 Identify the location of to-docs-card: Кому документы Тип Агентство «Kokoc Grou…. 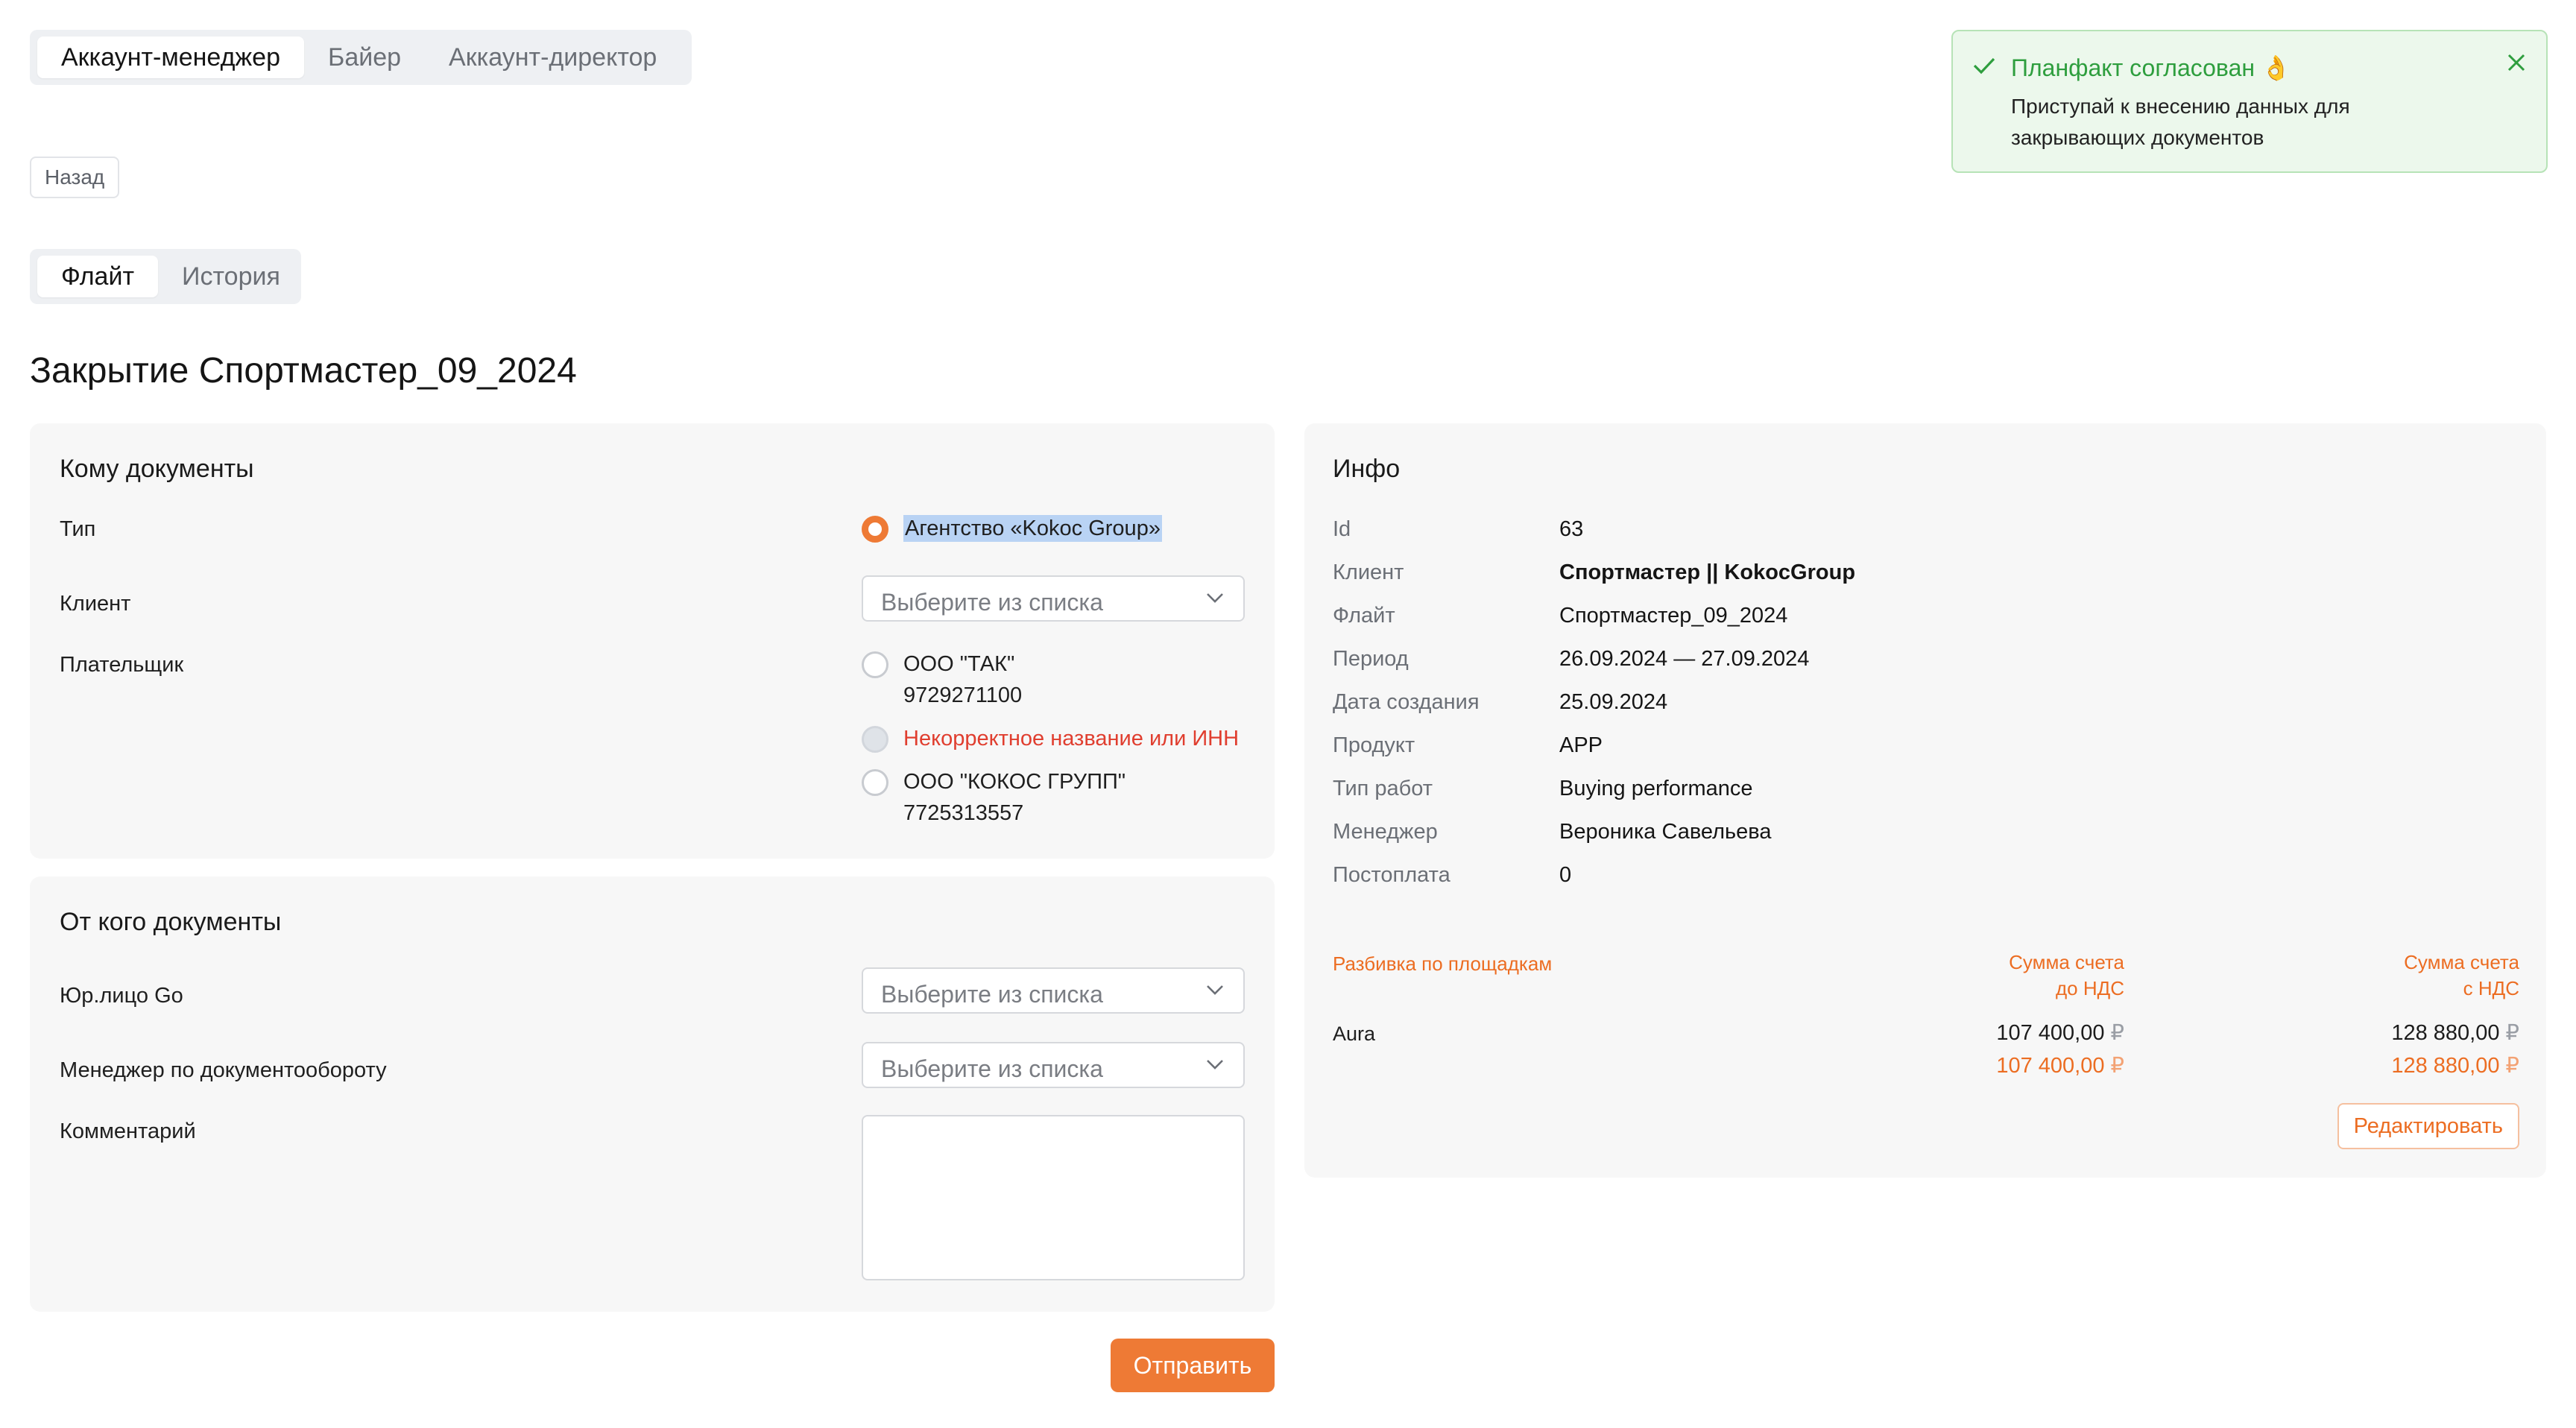
(652, 641).